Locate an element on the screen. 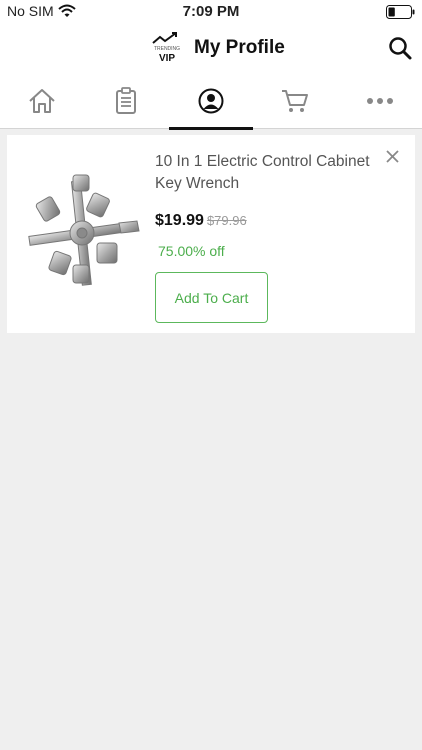  battery-icon is located at coordinates (400, 12).